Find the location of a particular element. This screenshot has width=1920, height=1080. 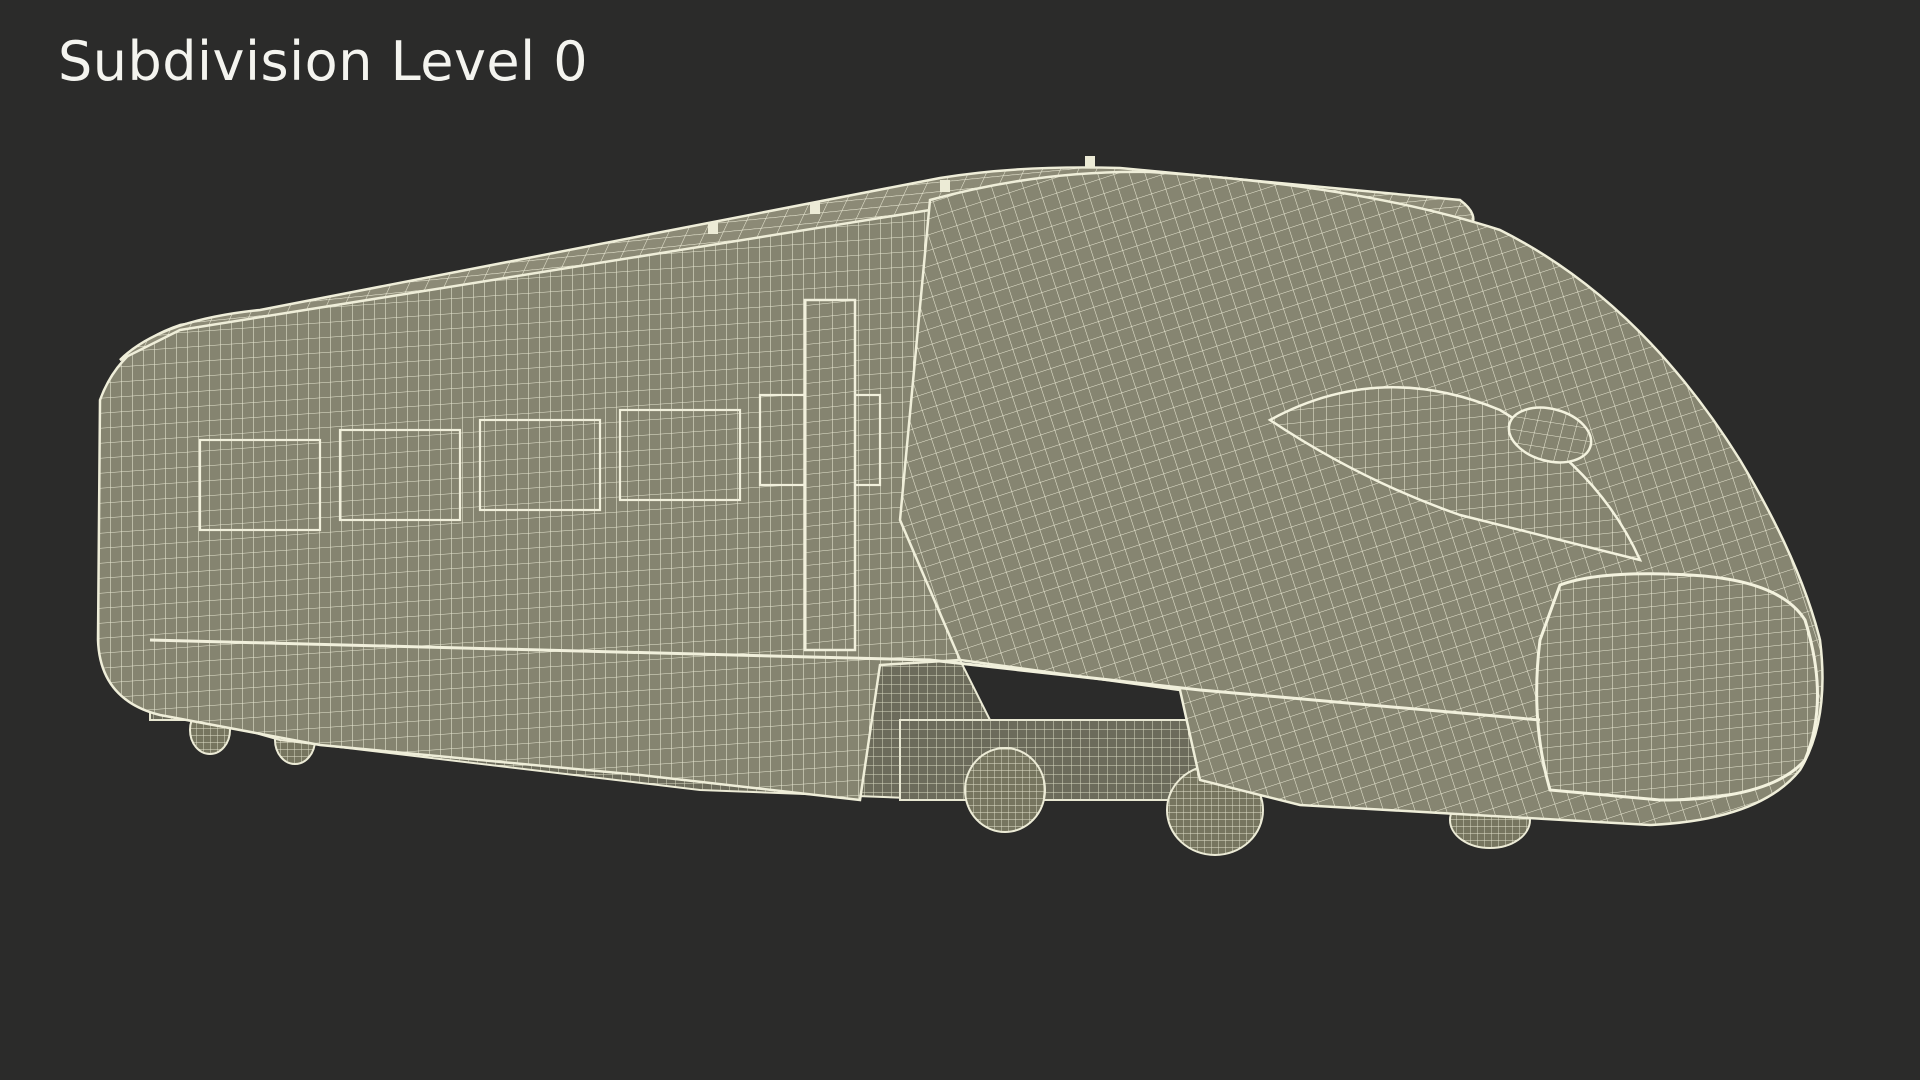

front-nose-cap is located at coordinates (1677, 687).